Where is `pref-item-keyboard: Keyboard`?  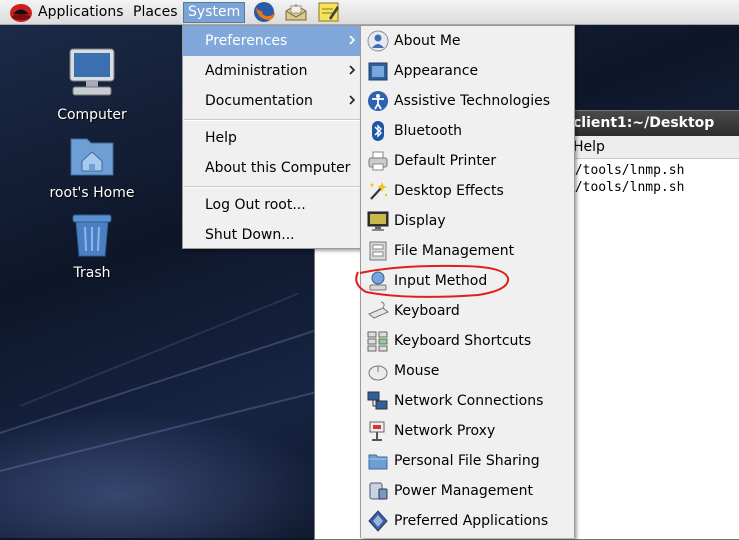 pref-item-keyboard: Keyboard is located at coordinates (467, 311).